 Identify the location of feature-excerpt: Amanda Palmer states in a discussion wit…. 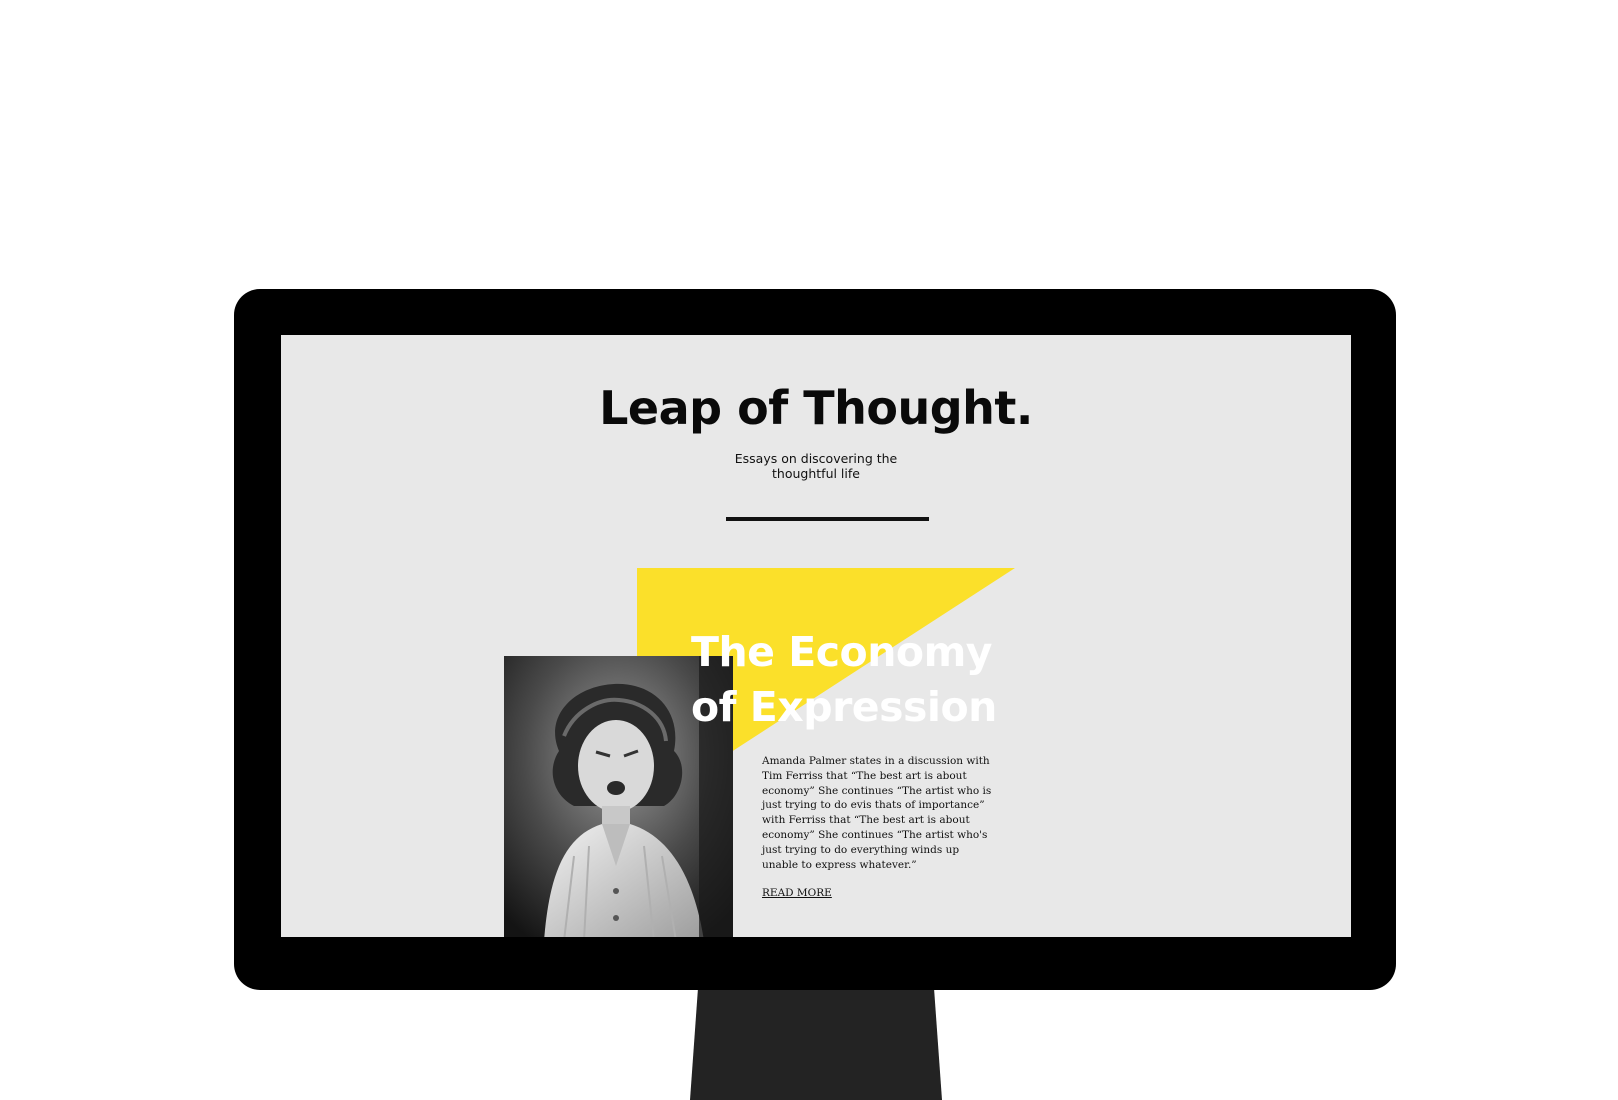
(877, 813).